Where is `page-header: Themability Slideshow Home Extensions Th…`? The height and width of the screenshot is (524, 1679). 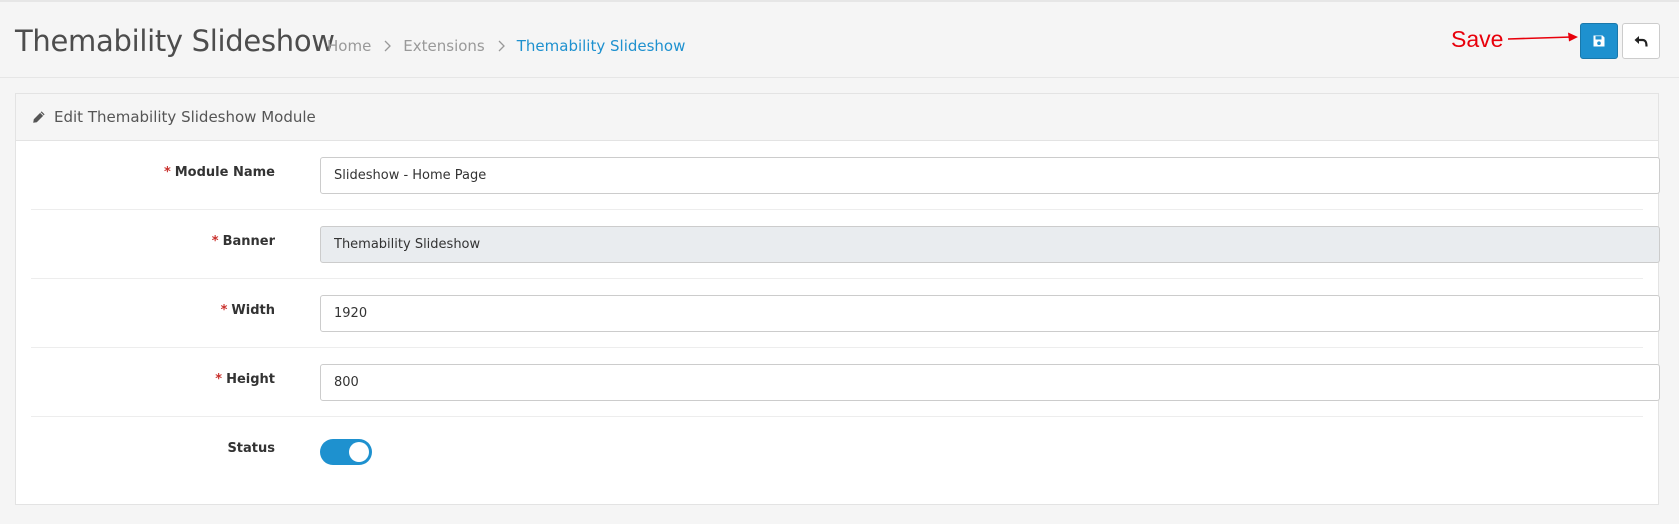
page-header: Themability Slideshow Home Extensions Th… is located at coordinates (839, 39).